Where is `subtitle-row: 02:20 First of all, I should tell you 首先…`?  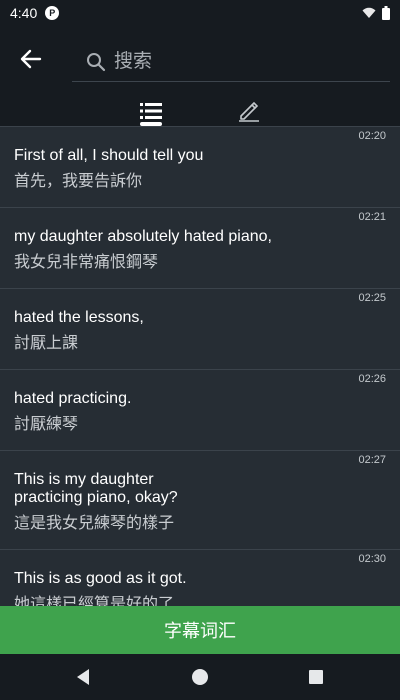 subtitle-row: 02:20 First of all, I should tell you 首先… is located at coordinates (200, 166).